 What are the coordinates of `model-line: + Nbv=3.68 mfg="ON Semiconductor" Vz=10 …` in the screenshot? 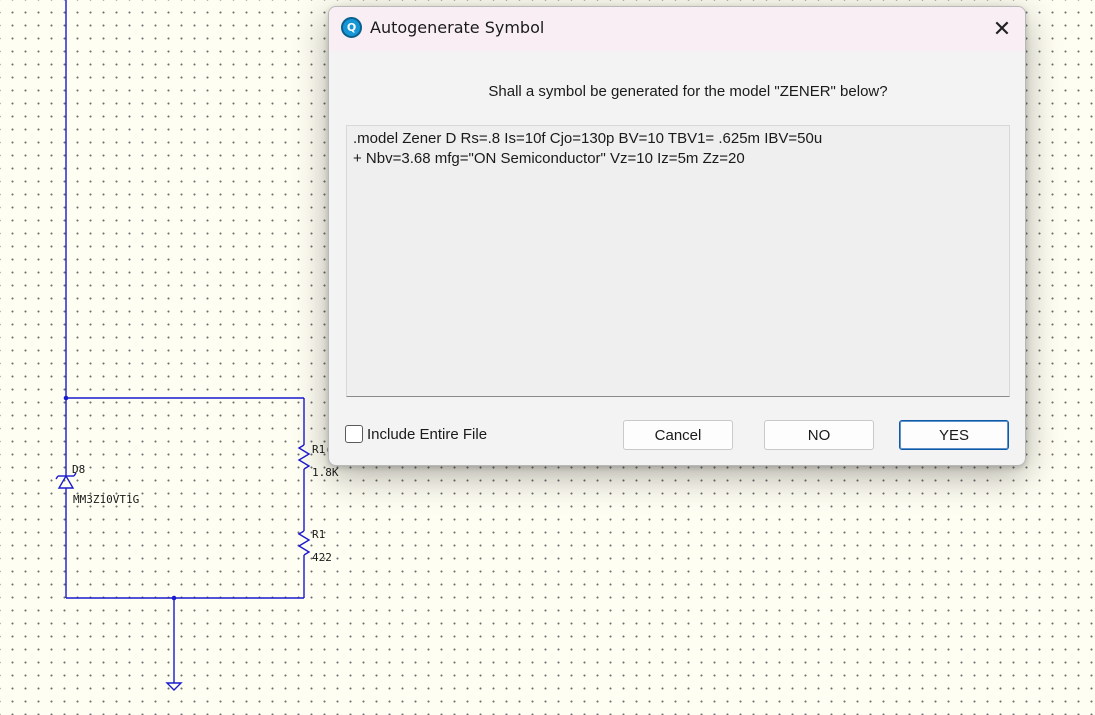 It's located at (549, 158).